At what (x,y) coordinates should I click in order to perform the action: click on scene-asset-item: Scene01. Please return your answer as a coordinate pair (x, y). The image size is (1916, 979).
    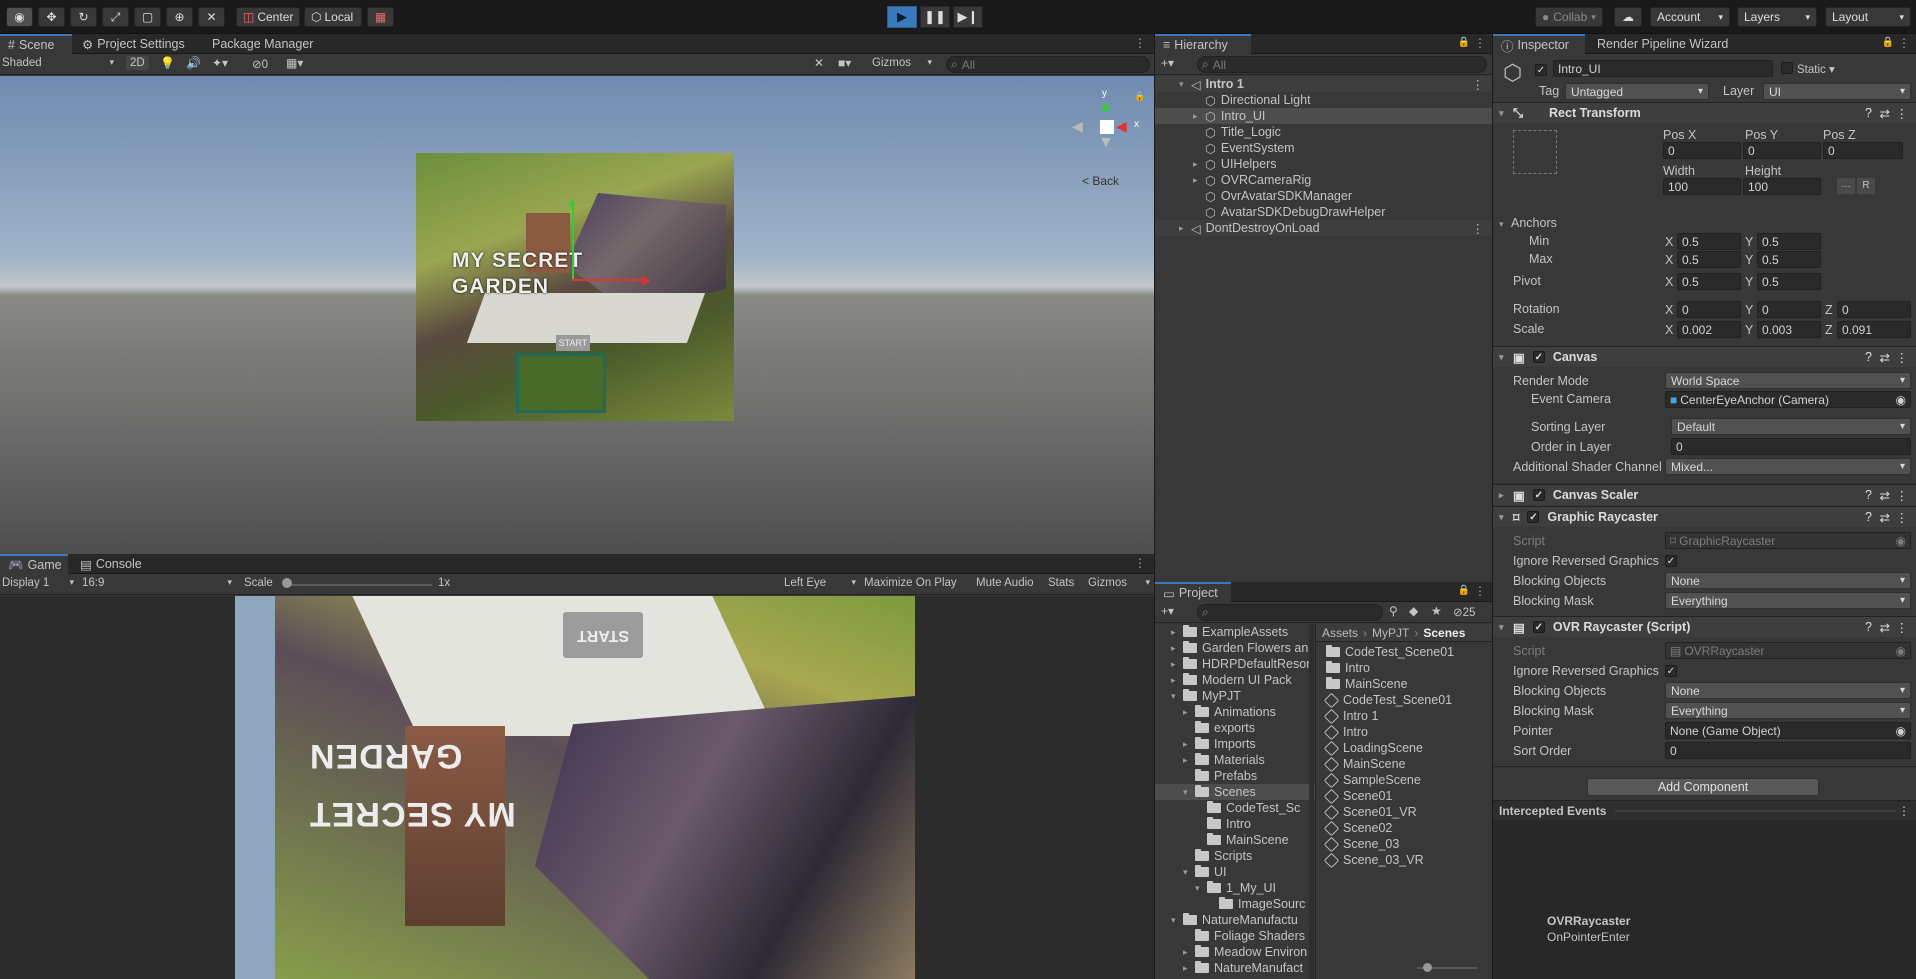
    Looking at the image, I should click on (1407, 796).